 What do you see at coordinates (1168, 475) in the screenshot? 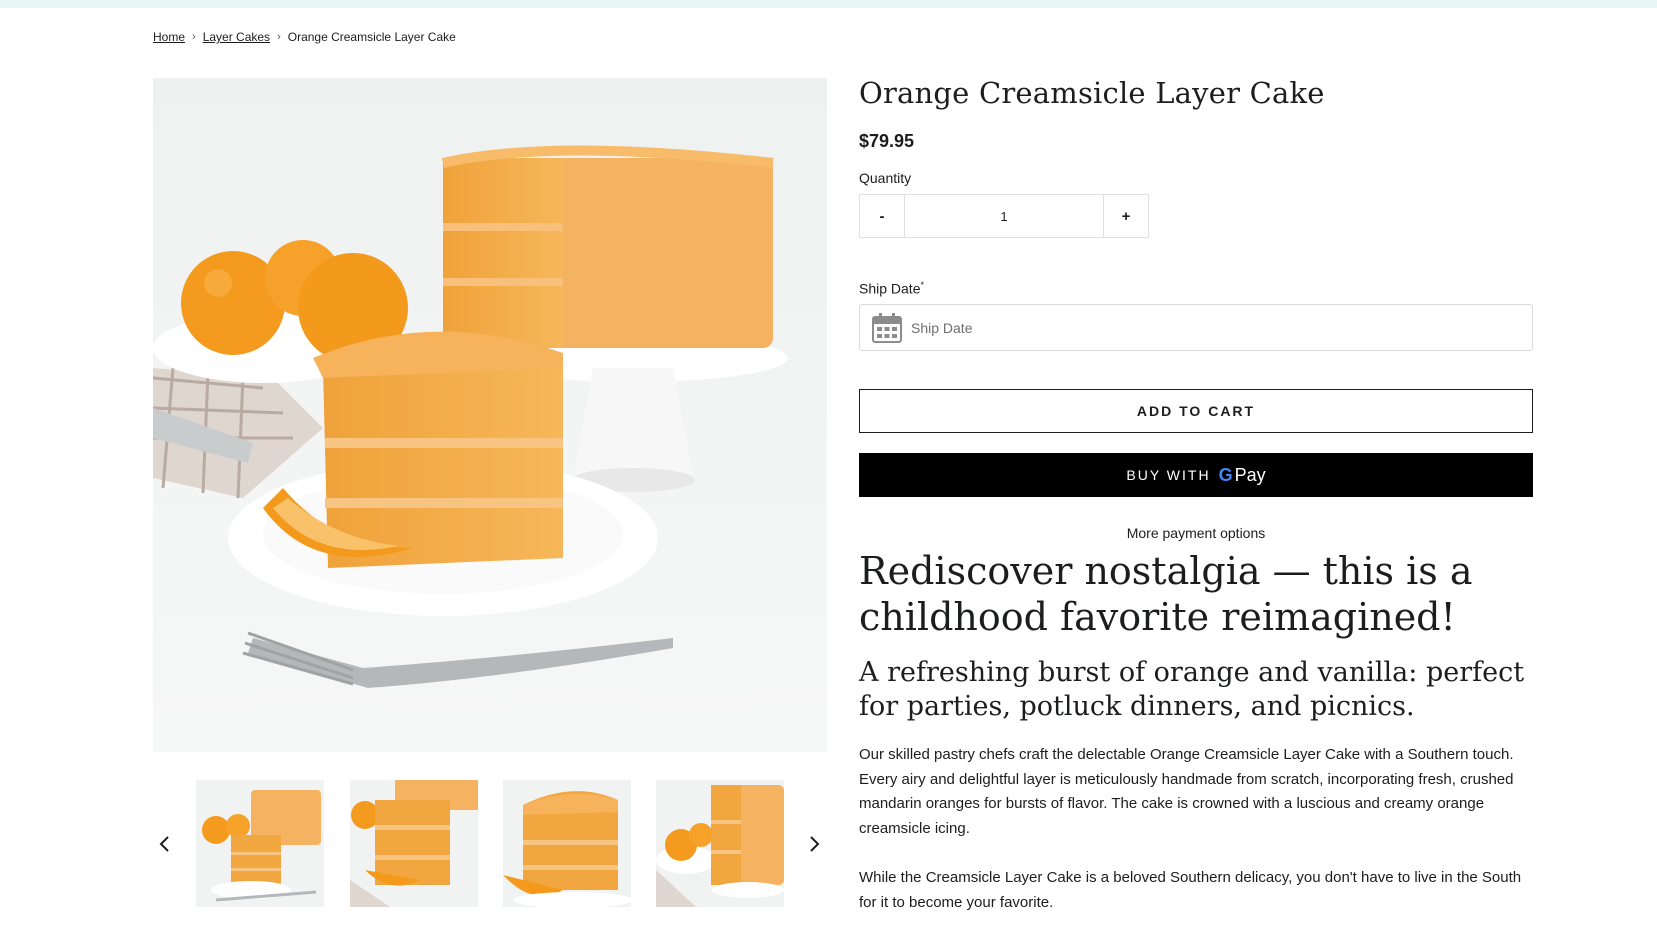
I see `buy-with-label: BUY WITH` at bounding box center [1168, 475].